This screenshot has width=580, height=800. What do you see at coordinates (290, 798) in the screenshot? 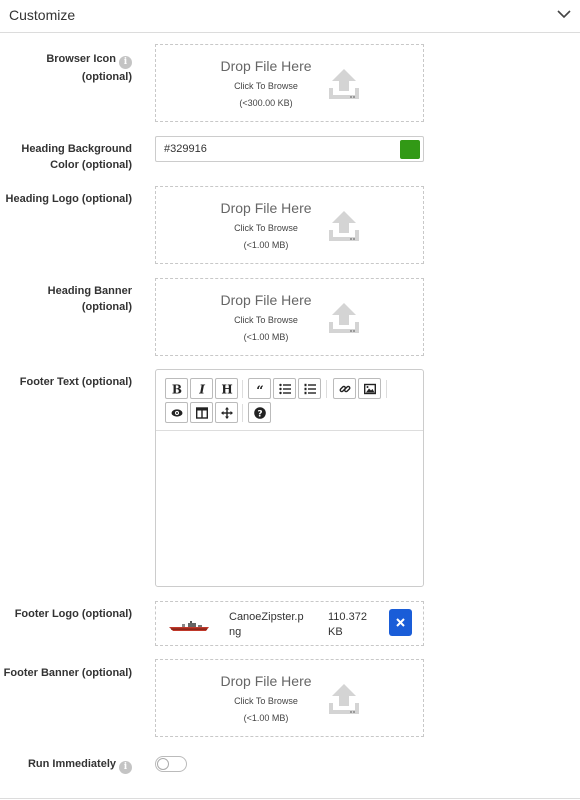
I see `divider` at bounding box center [290, 798].